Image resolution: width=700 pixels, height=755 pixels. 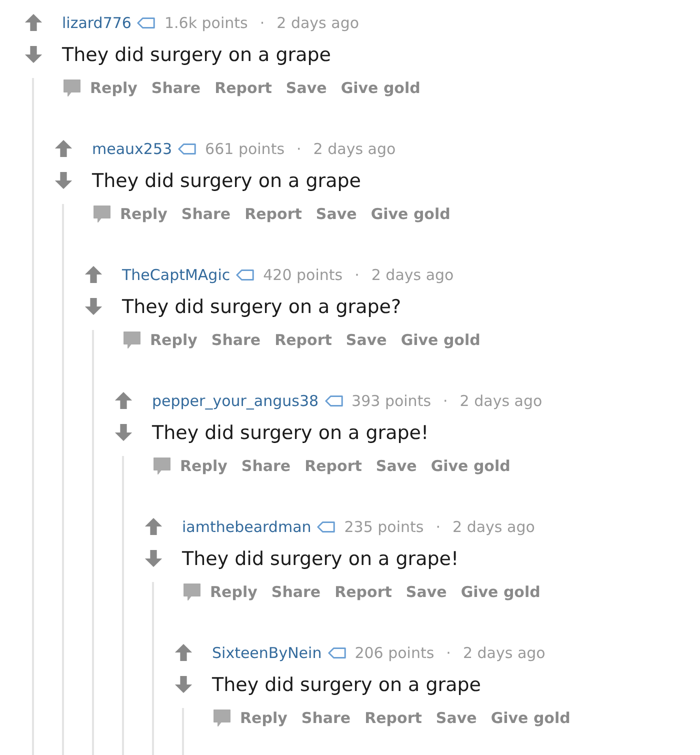 What do you see at coordinates (176, 275) in the screenshot?
I see `username-link: TheCaptMAgic` at bounding box center [176, 275].